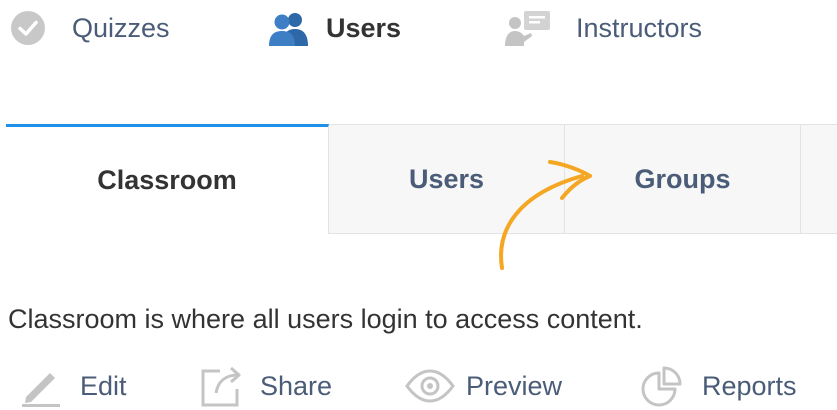 The image size is (837, 410). I want to click on nav-item-users: Users, so click(334, 28).